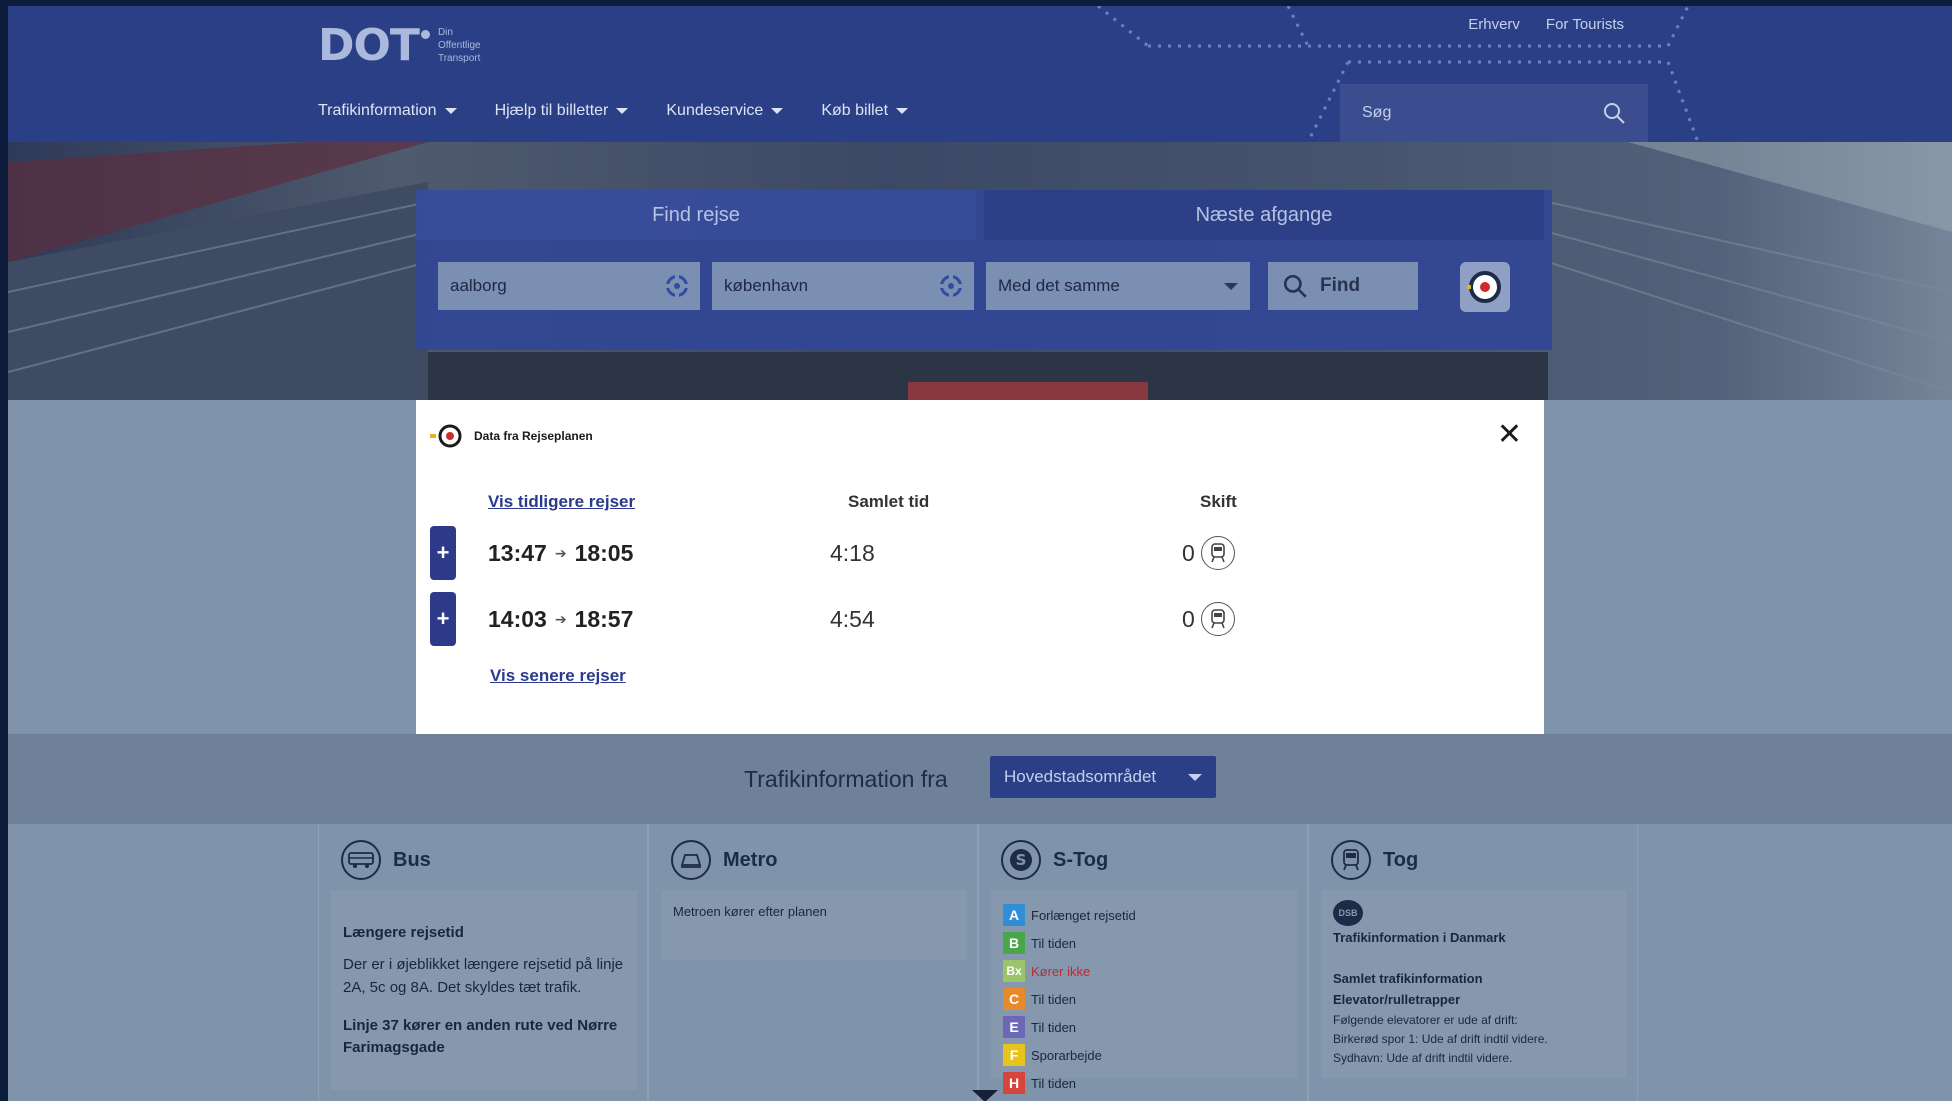  What do you see at coordinates (604, 619) in the screenshot?
I see `arrive-time: 18:57` at bounding box center [604, 619].